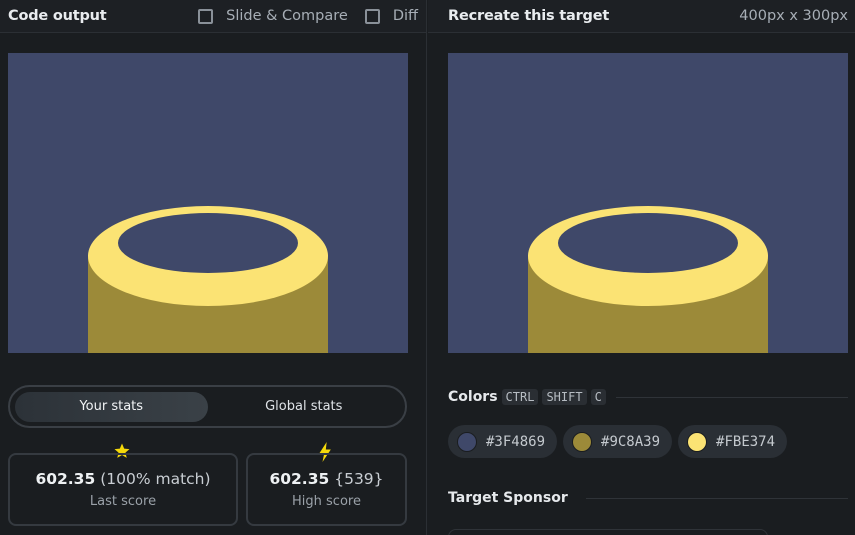  I want to click on last-score-value: 602.35, so click(65, 479).